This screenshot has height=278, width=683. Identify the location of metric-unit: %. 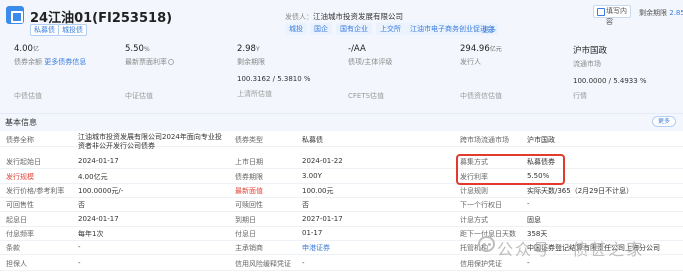
(146, 49).